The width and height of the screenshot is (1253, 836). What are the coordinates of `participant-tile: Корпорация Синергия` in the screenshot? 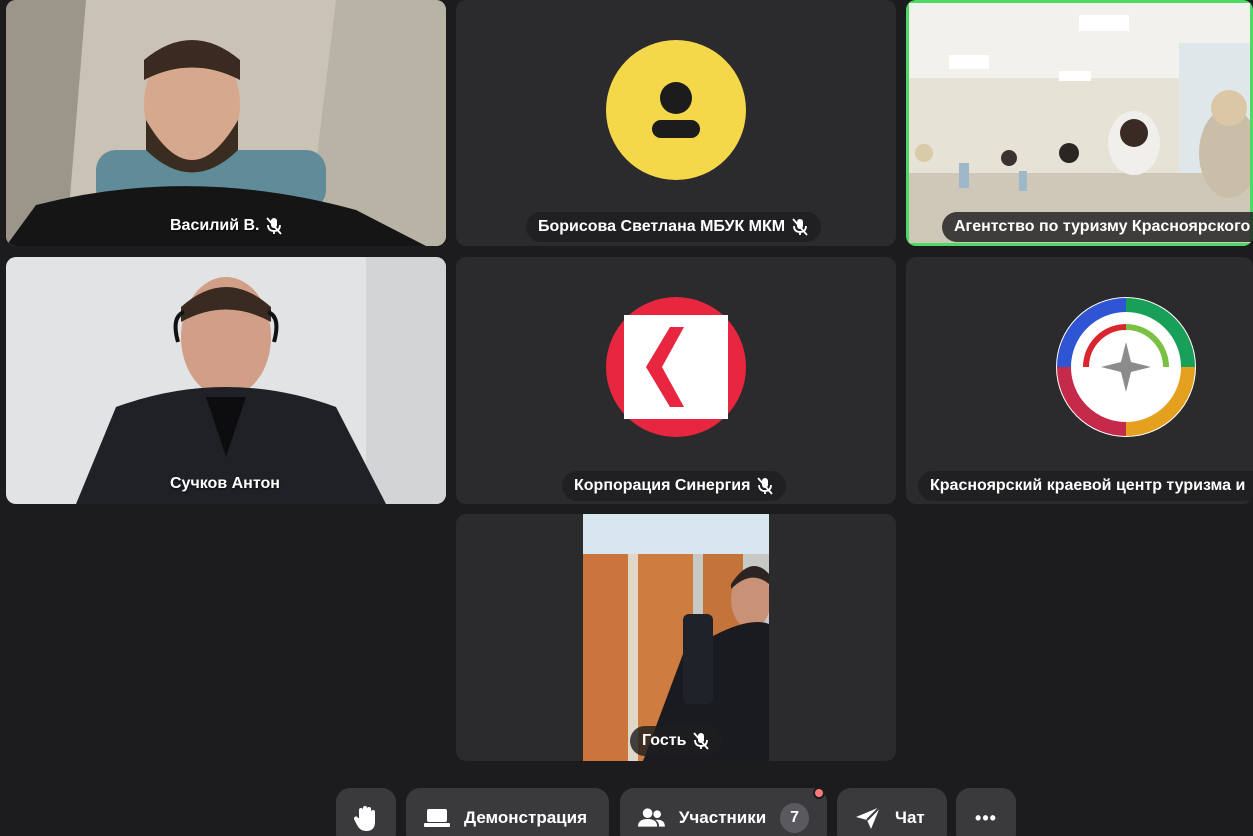 It's located at (676, 380).